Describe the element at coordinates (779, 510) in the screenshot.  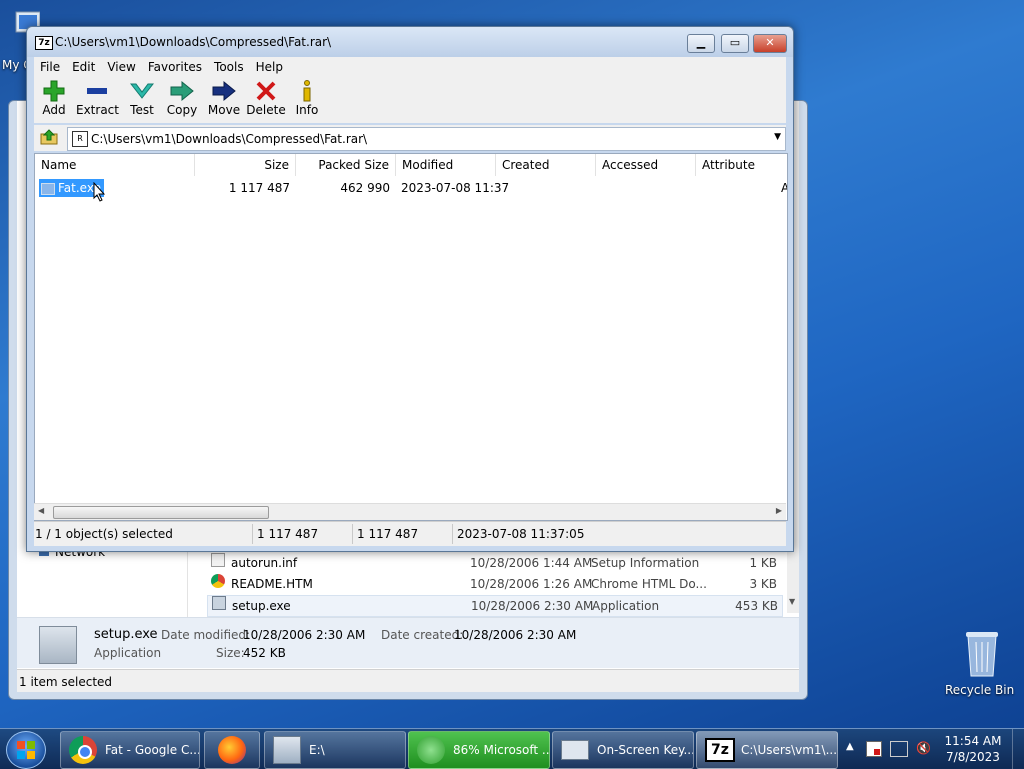
I see `scroll-right-arrow: ▶` at that location.